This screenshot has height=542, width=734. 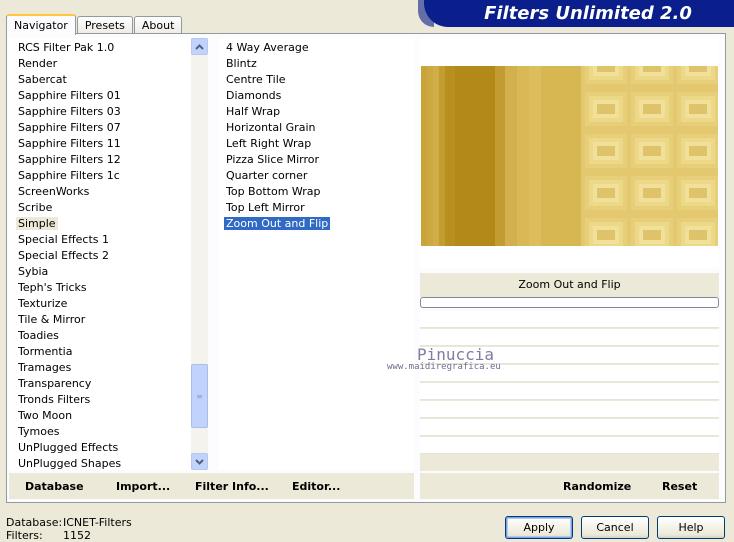 I want to click on category-item: Simple, so click(x=65, y=224).